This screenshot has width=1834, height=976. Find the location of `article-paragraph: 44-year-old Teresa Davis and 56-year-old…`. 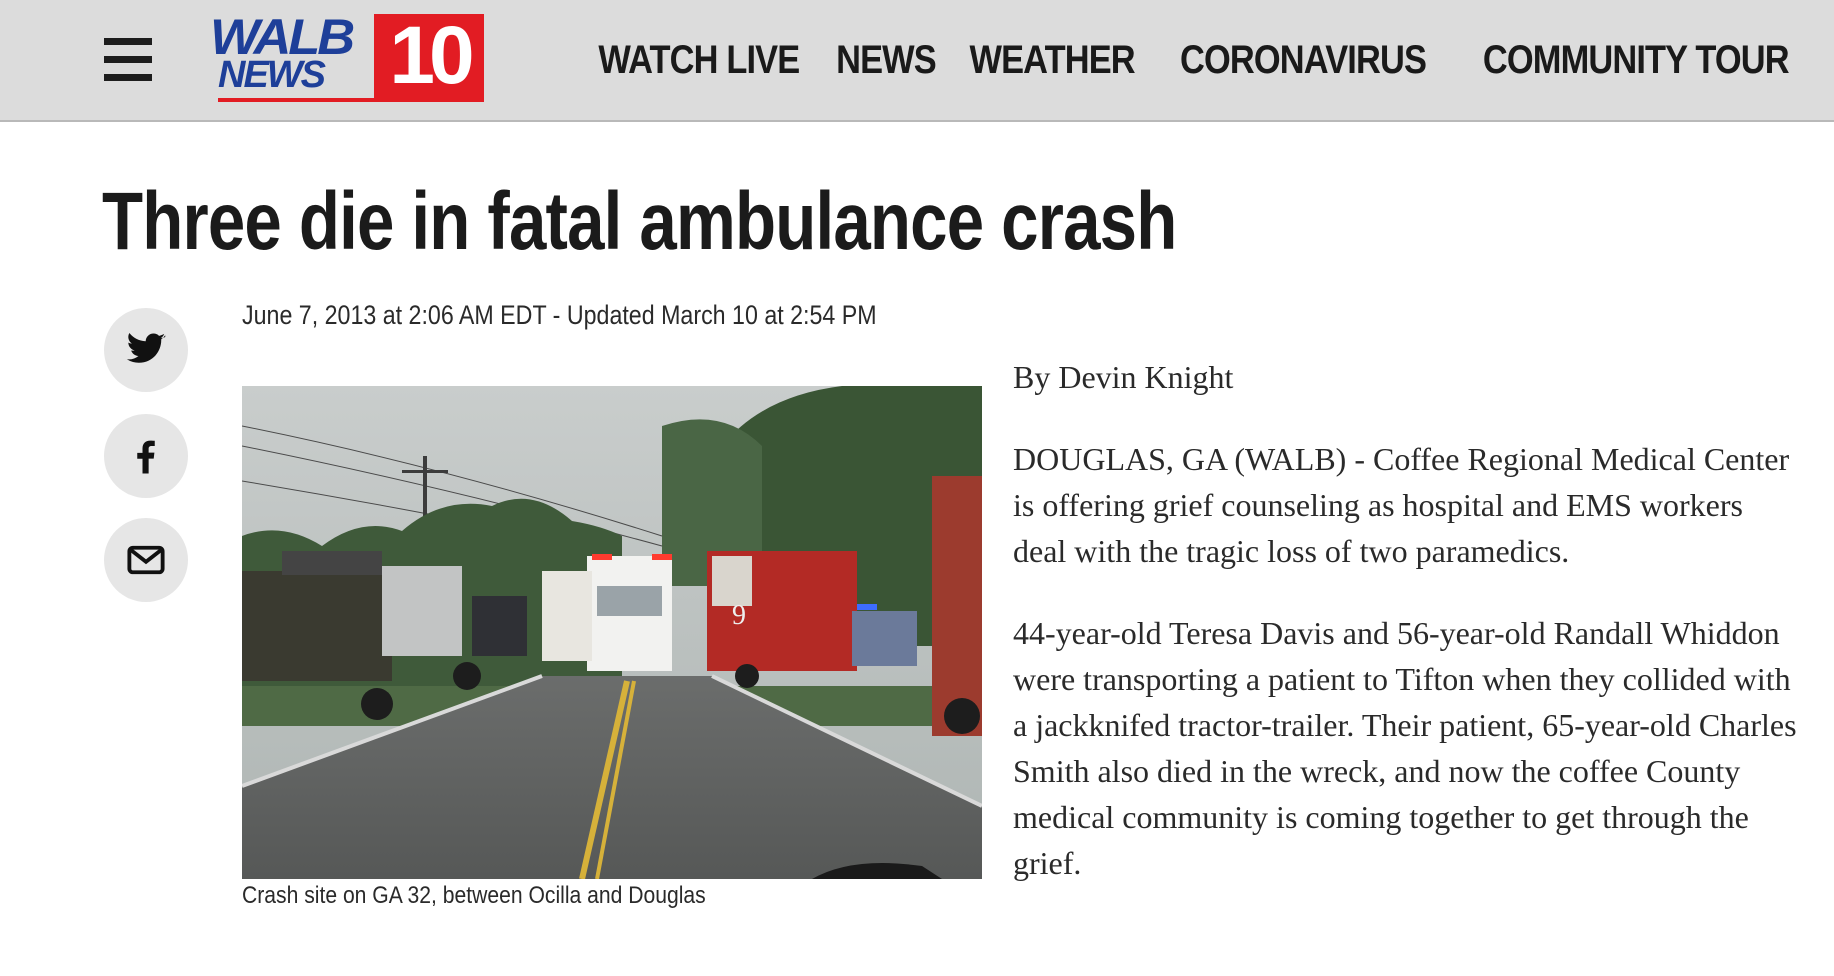

article-paragraph: 44-year-old Teresa Davis and 56-year-old… is located at coordinates (1405, 748).